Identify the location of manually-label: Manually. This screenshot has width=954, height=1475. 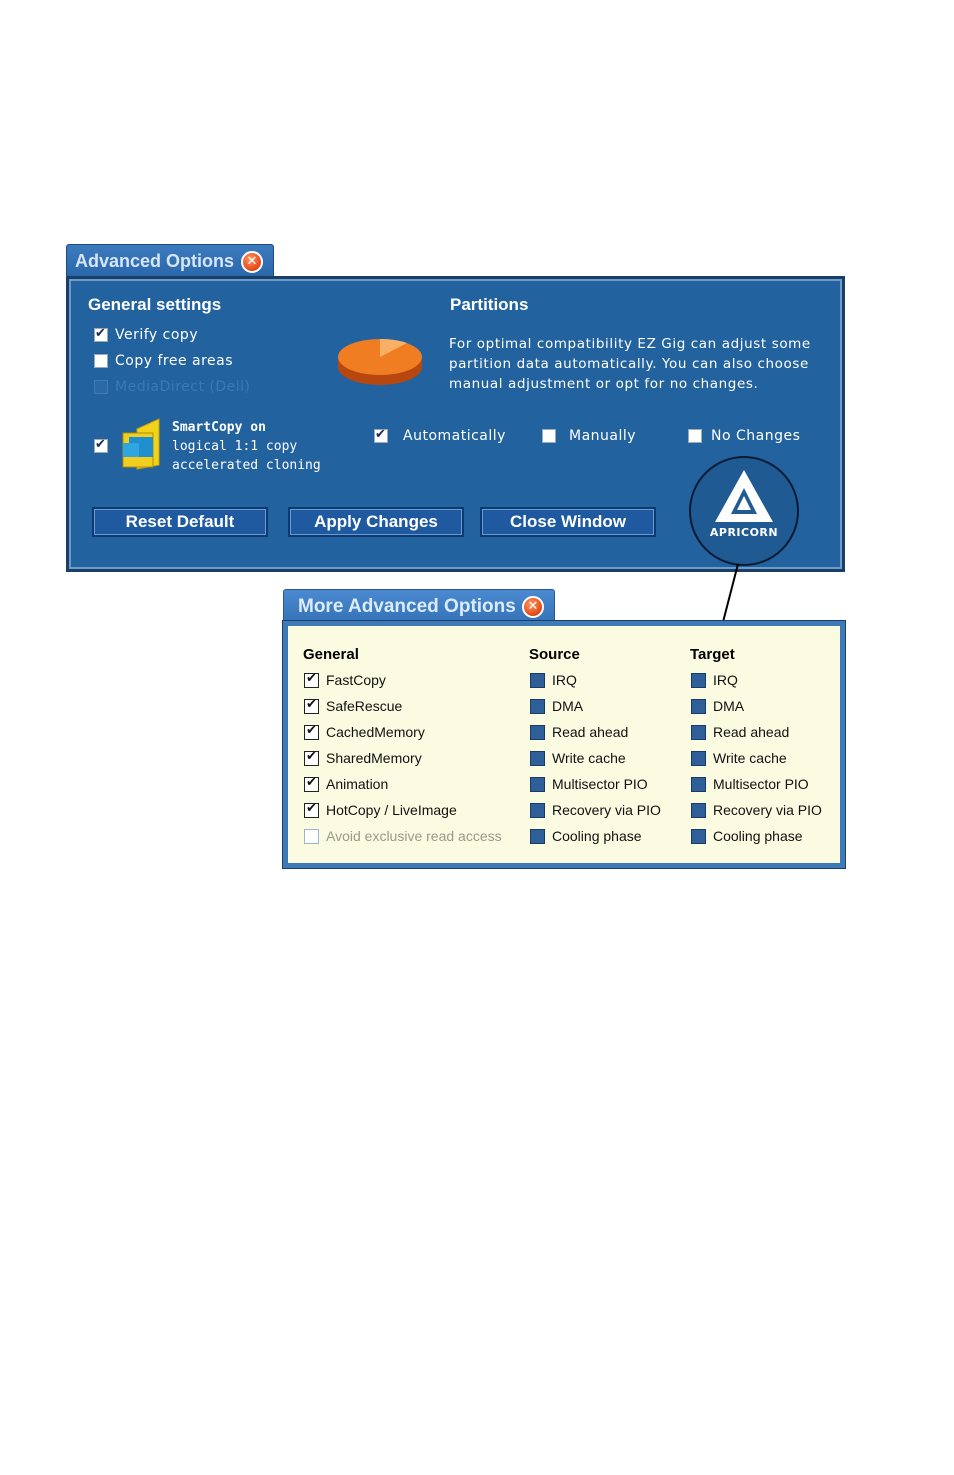
(603, 436).